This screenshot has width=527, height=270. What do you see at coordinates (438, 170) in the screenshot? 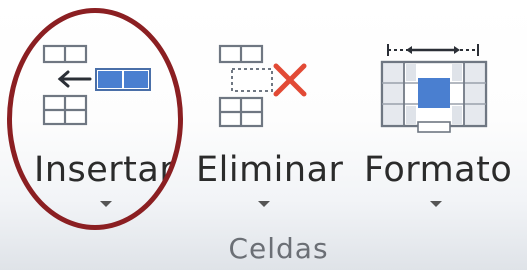
I see `formato-label: Formato` at bounding box center [438, 170].